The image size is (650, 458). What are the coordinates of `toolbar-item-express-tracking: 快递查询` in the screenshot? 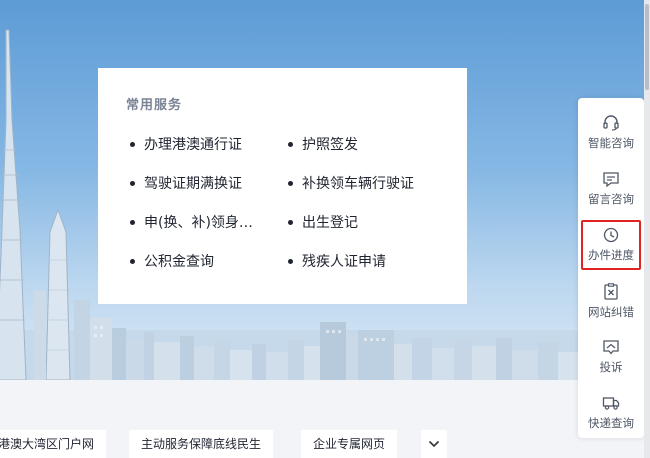 It's located at (611, 413).